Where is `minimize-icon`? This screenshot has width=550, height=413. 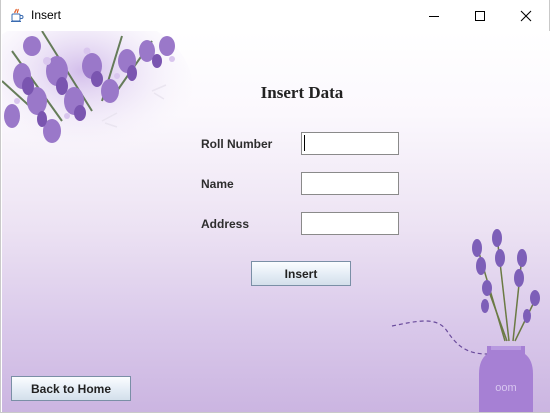
minimize-icon is located at coordinates (434, 16).